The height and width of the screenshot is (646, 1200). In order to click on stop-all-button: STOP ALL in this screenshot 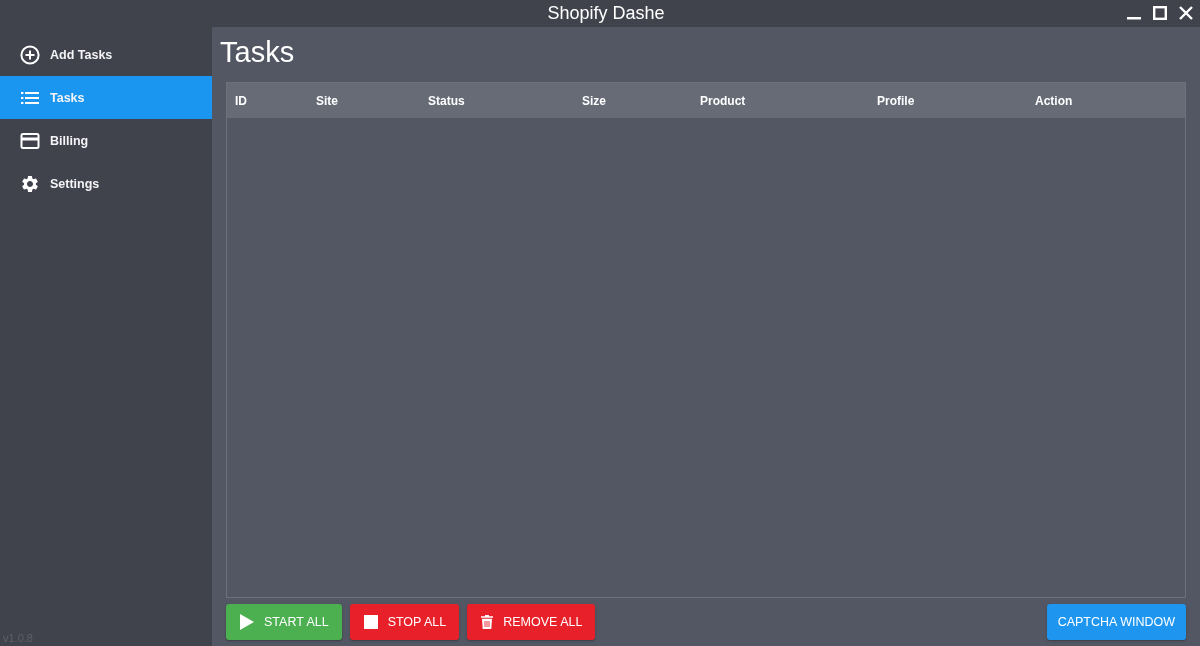, I will do `click(404, 622)`.